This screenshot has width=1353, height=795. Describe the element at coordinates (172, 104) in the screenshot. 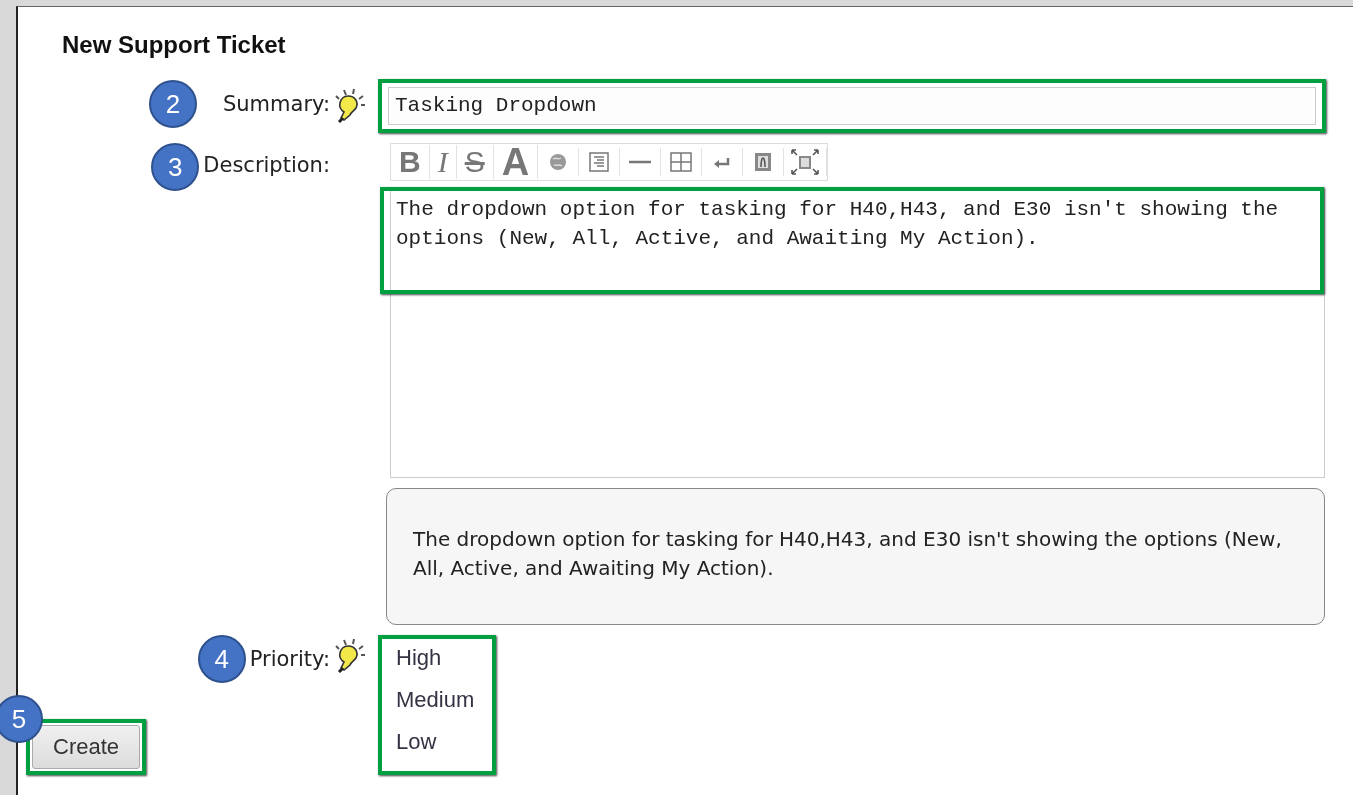

I see `step-badge: 2` at that location.